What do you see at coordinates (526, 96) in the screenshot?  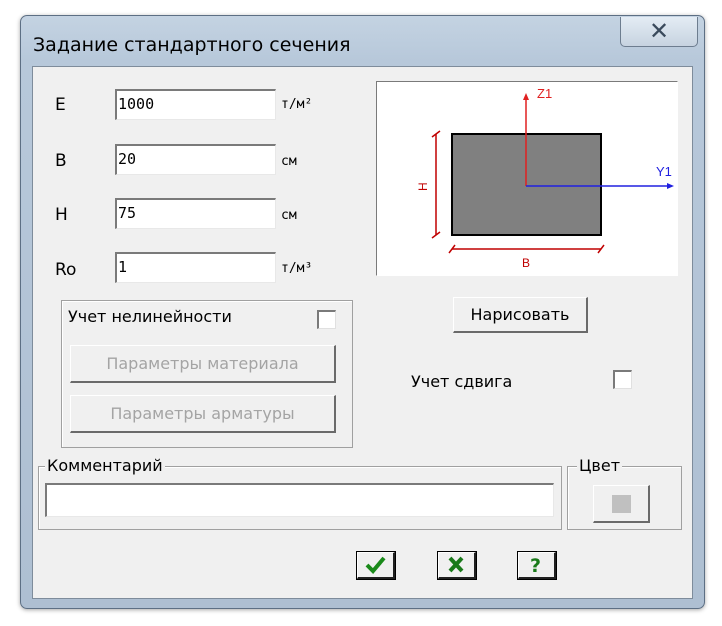 I see `axis-z-arrow` at bounding box center [526, 96].